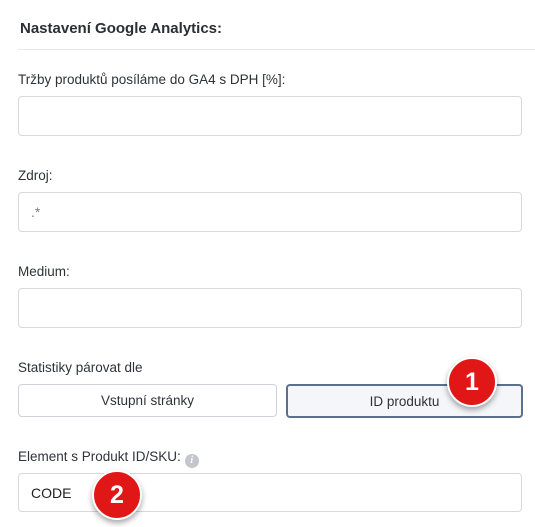  What do you see at coordinates (44, 271) in the screenshot?
I see `medium-label: Medium:` at bounding box center [44, 271].